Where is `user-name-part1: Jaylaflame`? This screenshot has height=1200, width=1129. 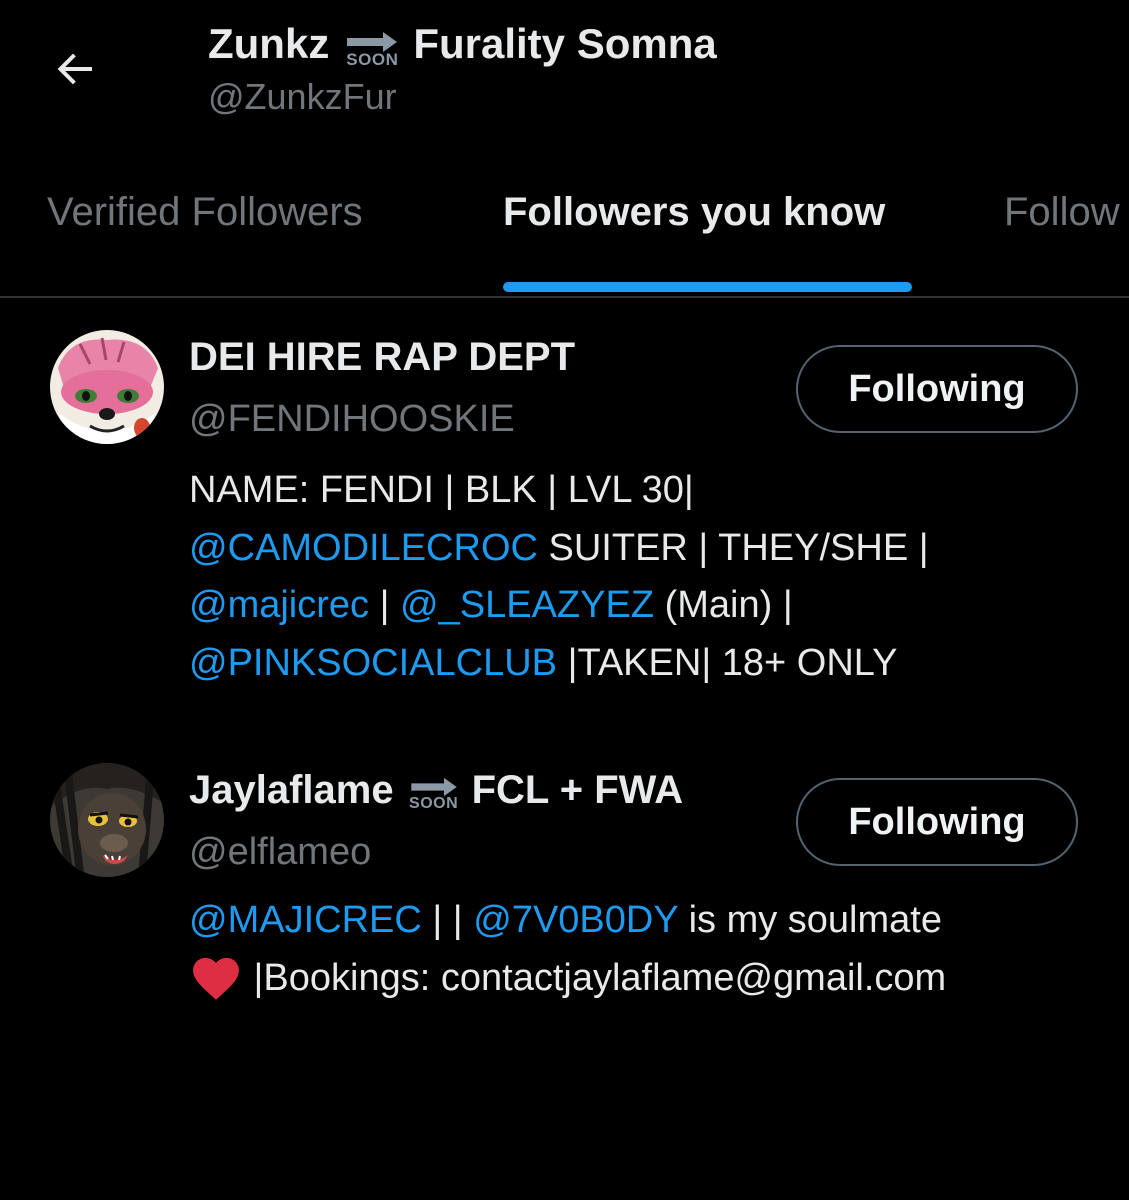
user-name-part1: Jaylaflame is located at coordinates (291, 790).